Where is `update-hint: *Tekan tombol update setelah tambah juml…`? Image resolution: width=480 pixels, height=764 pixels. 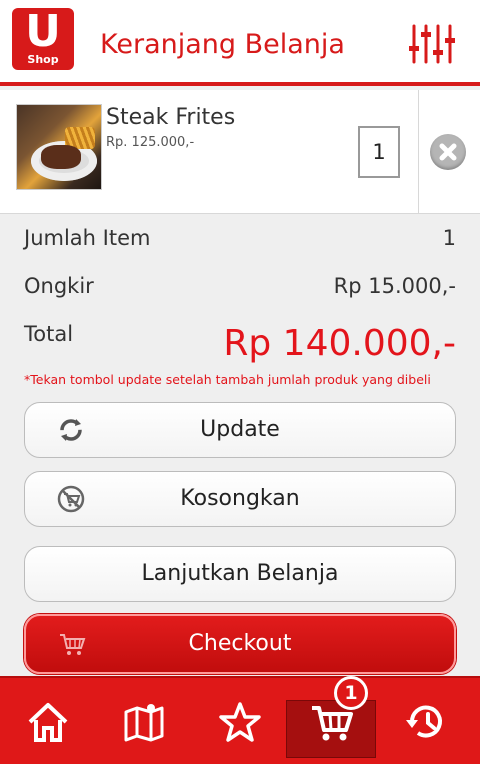
update-hint: *Tekan tombol update setelah tambah juml… is located at coordinates (227, 379).